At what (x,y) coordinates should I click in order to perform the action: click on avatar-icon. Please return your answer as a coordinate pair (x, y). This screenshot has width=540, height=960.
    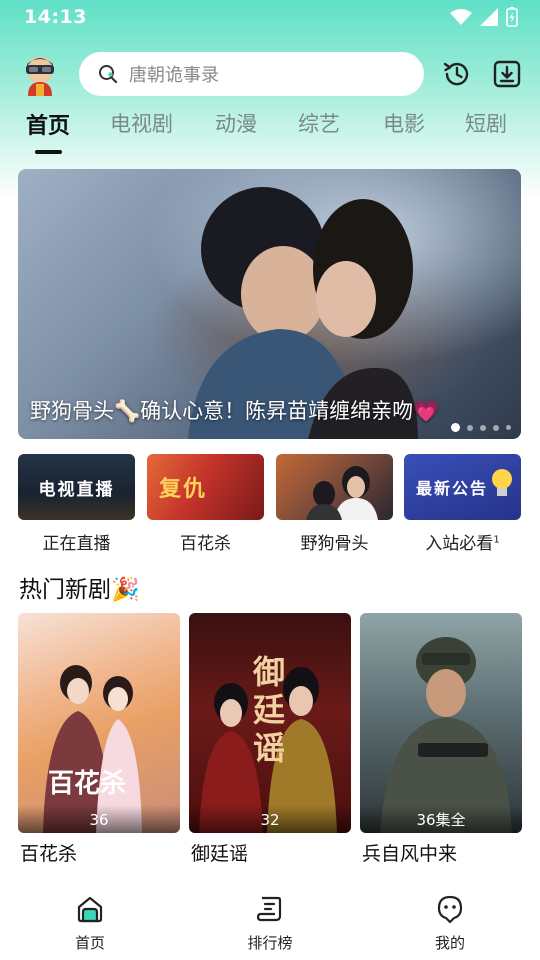
    Looking at the image, I should click on (40, 74).